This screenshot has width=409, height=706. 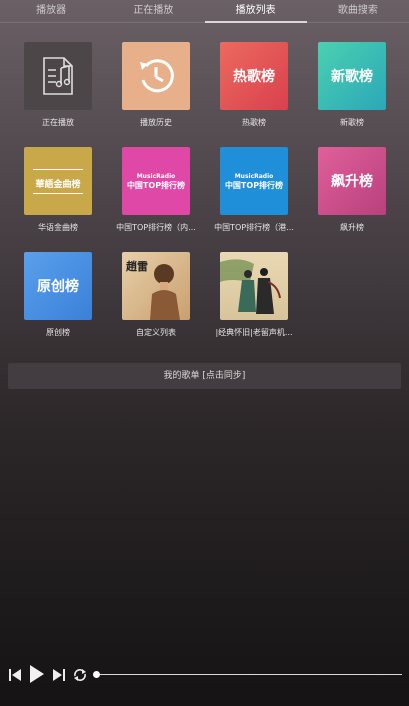 What do you see at coordinates (96, 674) in the screenshot?
I see `progress-thumb` at bounding box center [96, 674].